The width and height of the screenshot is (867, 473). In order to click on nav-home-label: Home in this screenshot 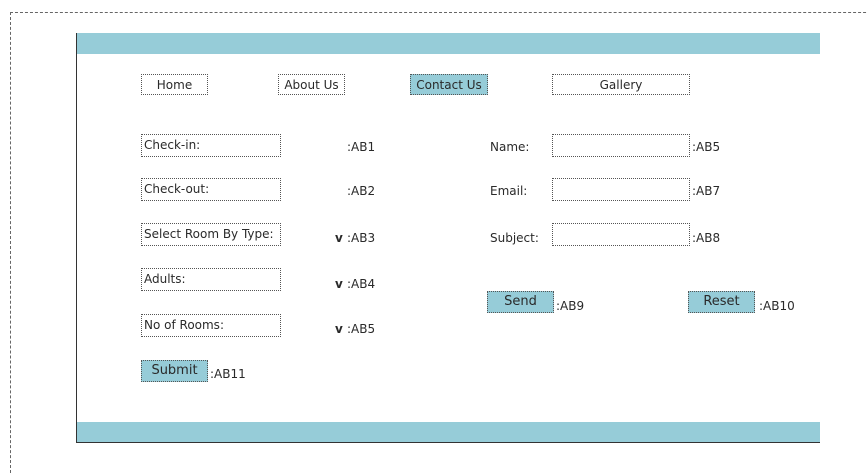, I will do `click(174, 85)`.